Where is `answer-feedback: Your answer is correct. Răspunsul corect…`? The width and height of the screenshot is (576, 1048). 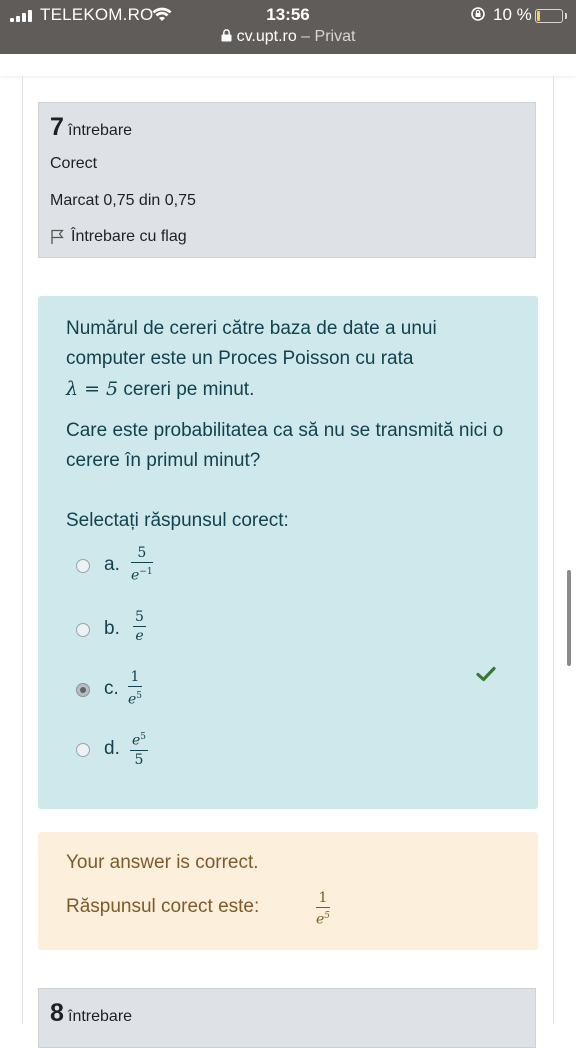 answer-feedback: Your answer is correct. Răspunsul corect… is located at coordinates (288, 891).